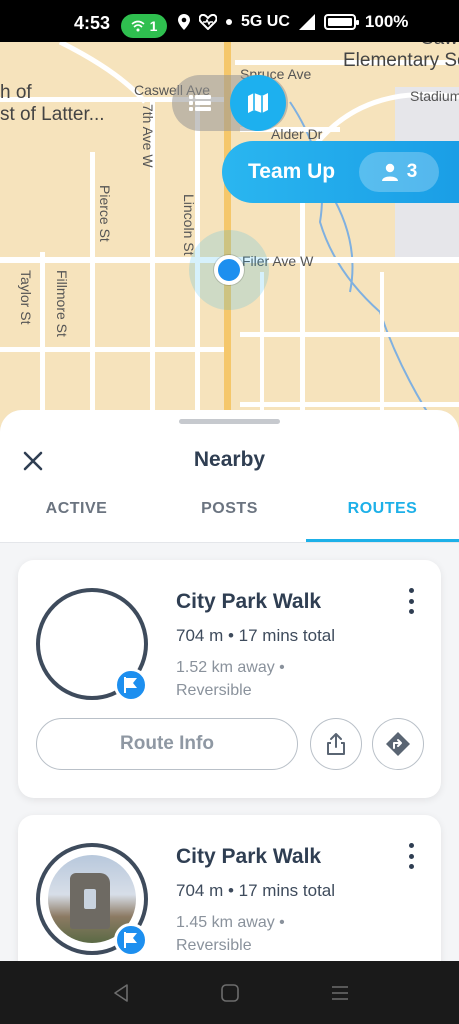 This screenshot has height=1024, width=459. I want to click on notification-dot-icon, so click(229, 22).